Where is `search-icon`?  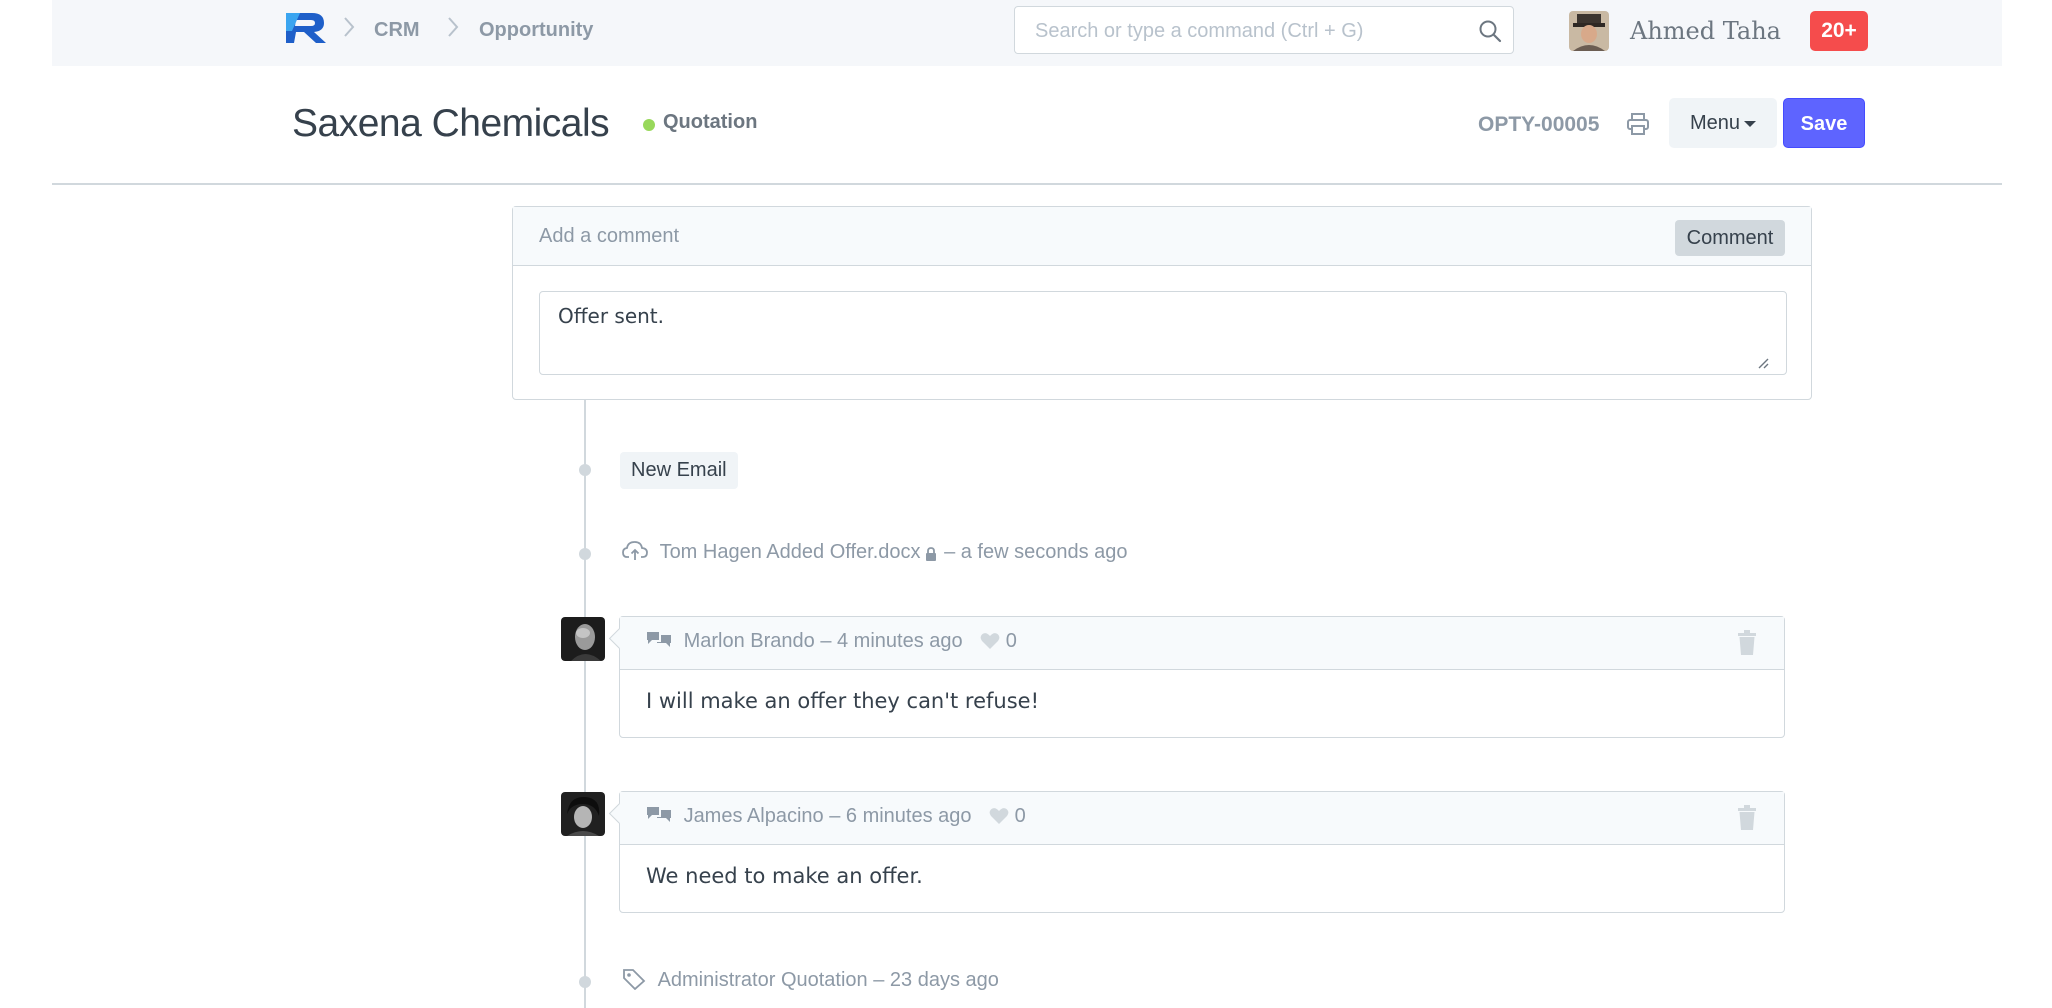
search-icon is located at coordinates (1490, 31).